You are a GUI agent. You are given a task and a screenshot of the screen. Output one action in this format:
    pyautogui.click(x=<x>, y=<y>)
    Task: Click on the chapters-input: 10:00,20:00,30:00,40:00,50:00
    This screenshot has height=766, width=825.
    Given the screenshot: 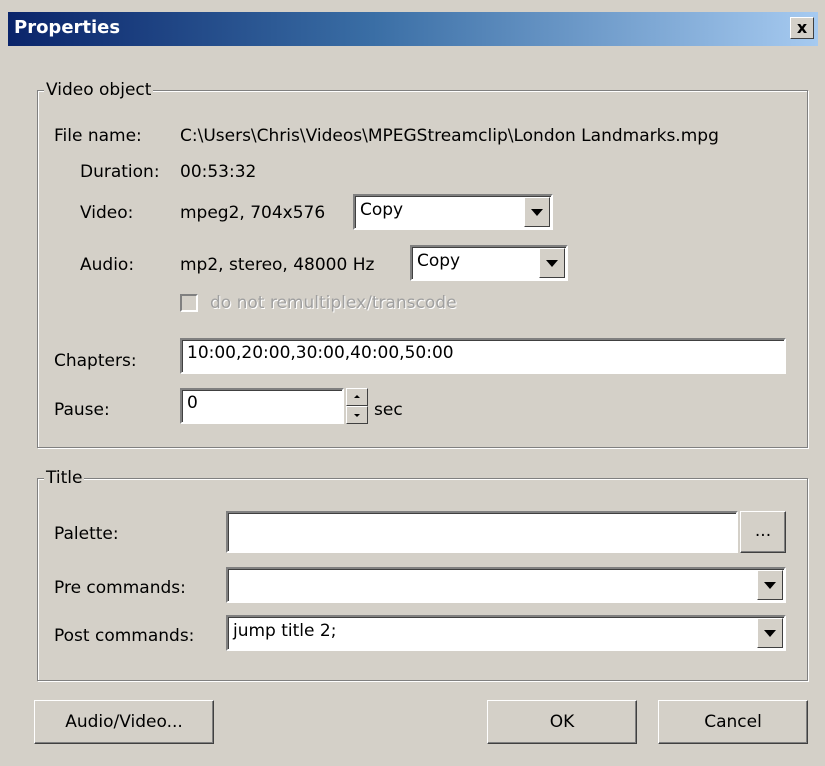 What is the action you would take?
    pyautogui.click(x=483, y=356)
    